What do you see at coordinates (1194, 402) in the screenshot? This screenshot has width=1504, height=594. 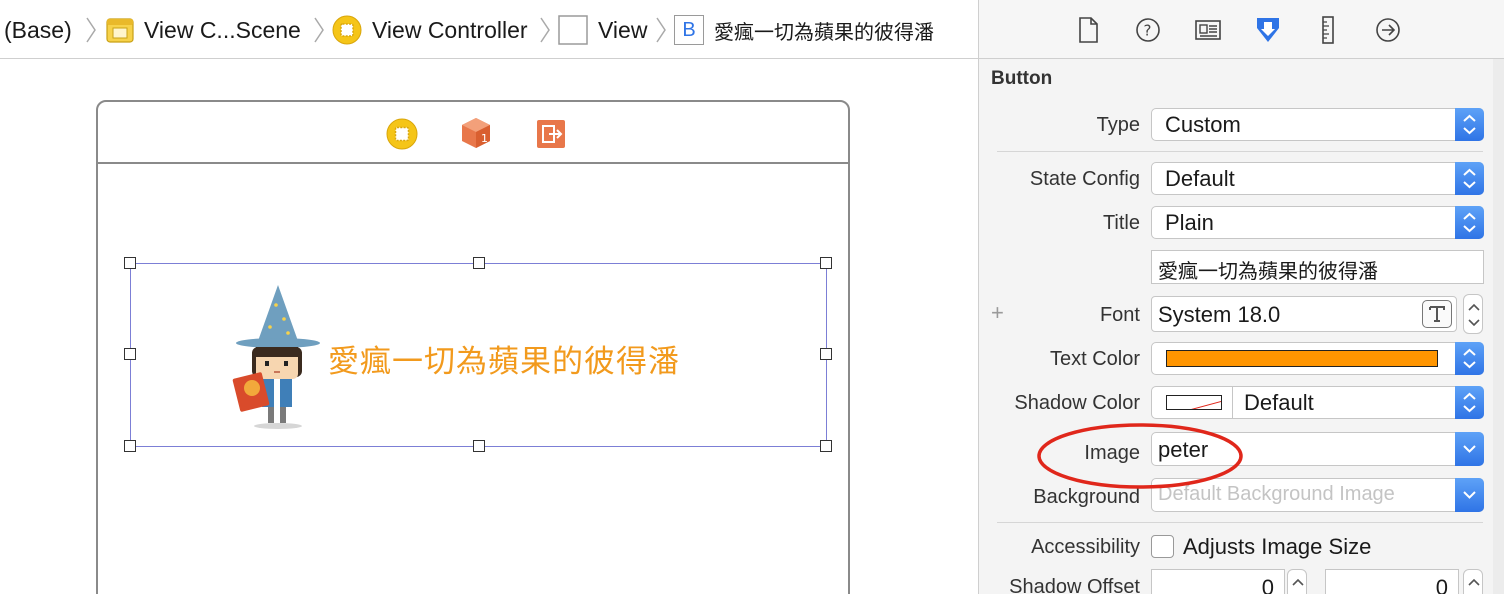 I see `clear-color-swatch` at bounding box center [1194, 402].